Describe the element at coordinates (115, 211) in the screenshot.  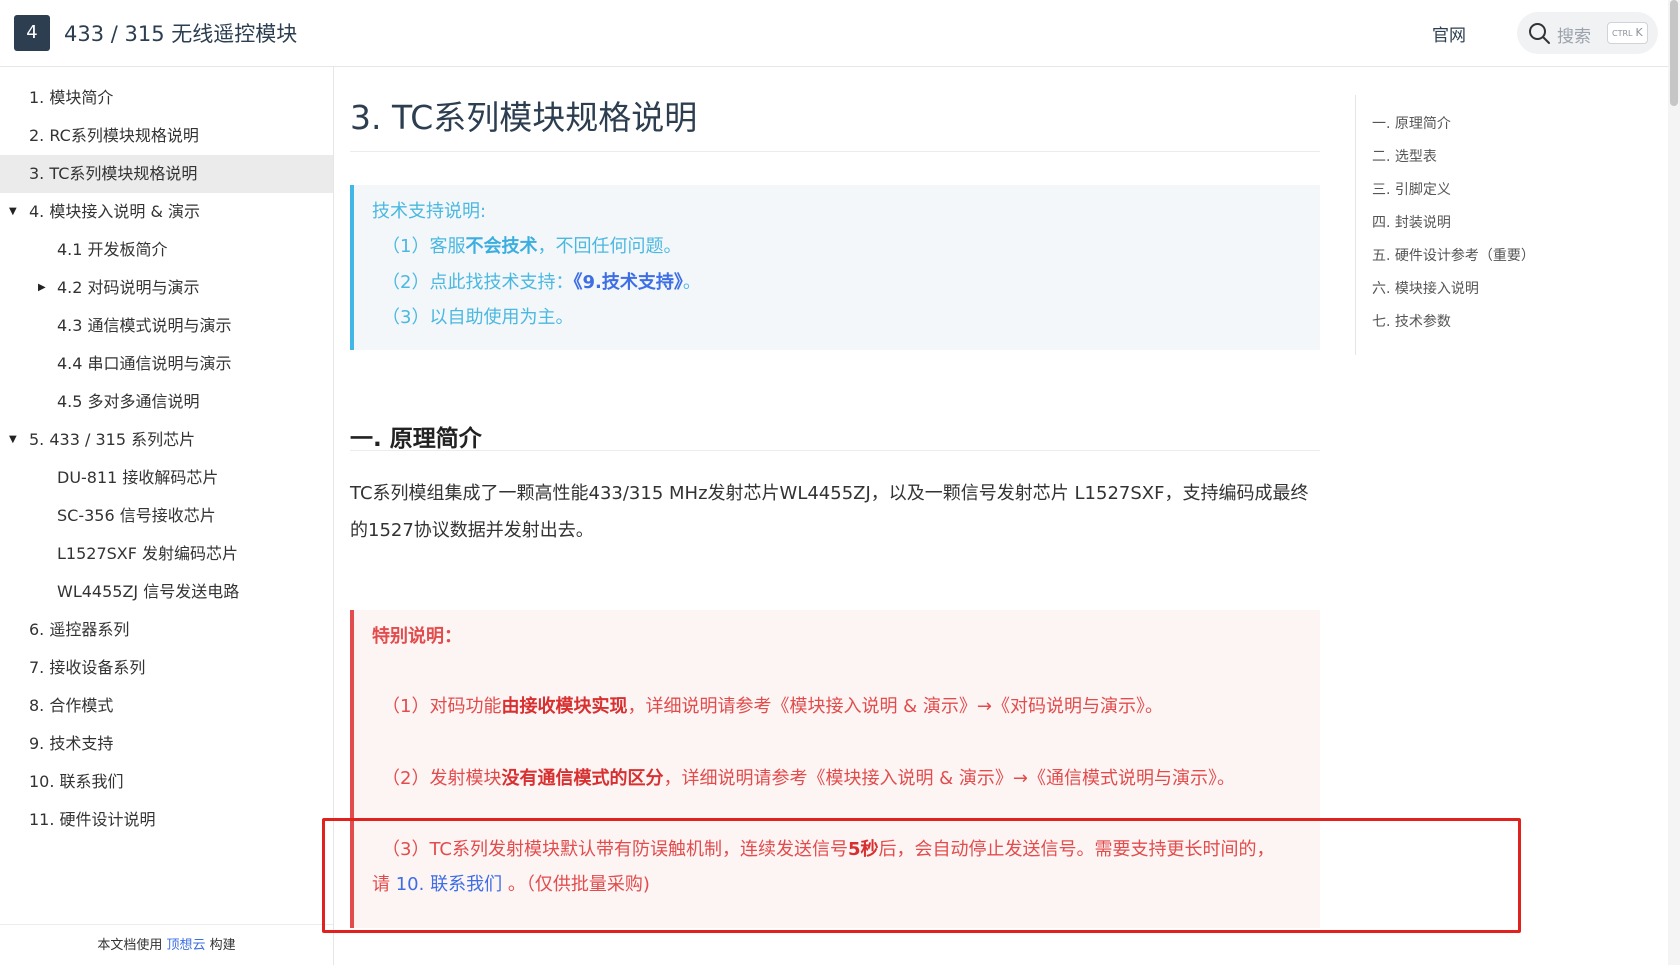
I see `sidebar-item-label: 4. 模块接入说明 & 演示` at that location.